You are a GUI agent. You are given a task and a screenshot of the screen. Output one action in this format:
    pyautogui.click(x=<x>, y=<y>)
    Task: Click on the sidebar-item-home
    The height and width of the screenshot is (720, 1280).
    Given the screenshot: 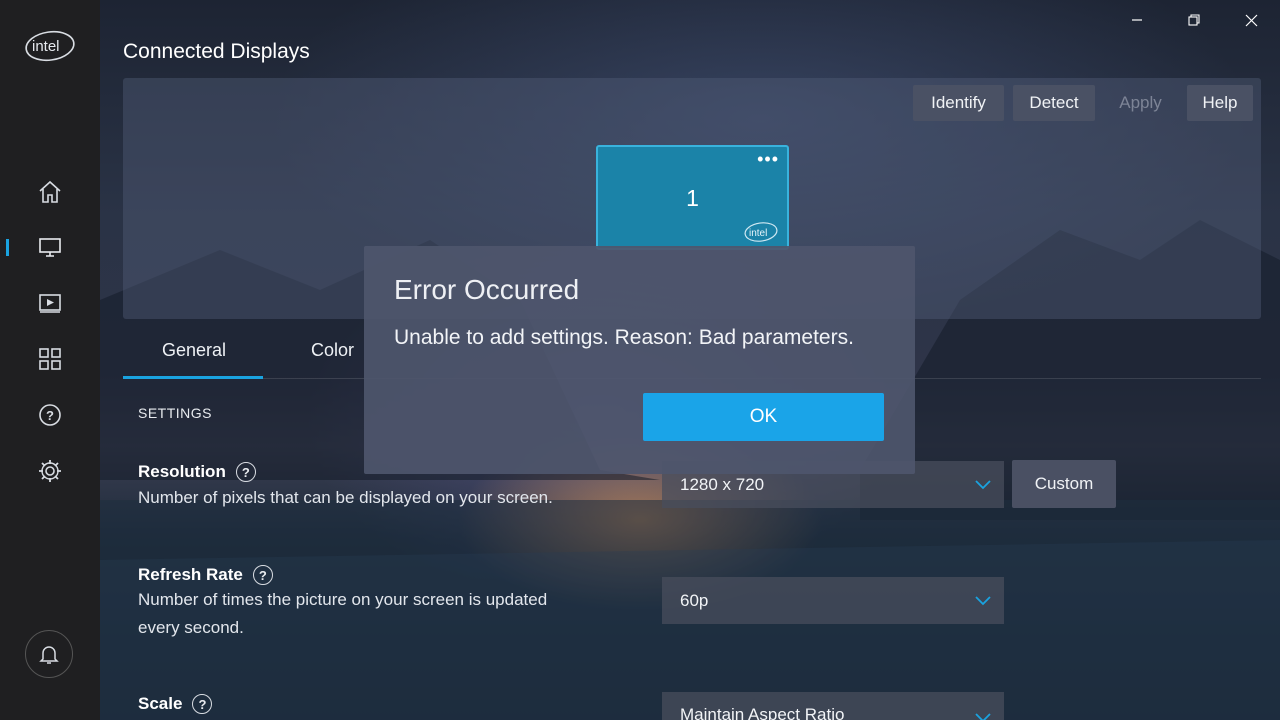 What is the action you would take?
    pyautogui.click(x=50, y=192)
    